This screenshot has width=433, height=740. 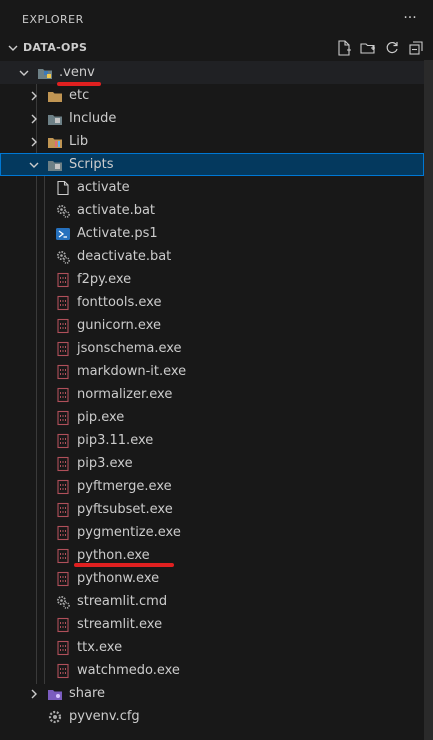 I want to click on tree-item-script-file: streamlit.exe, so click(x=212, y=624).